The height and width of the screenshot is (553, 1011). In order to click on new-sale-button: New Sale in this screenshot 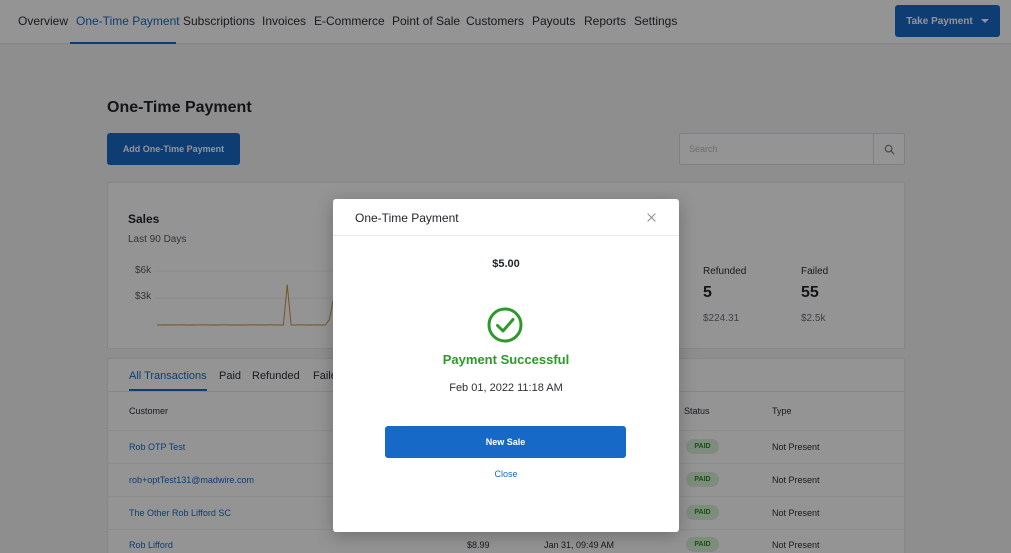, I will do `click(505, 442)`.